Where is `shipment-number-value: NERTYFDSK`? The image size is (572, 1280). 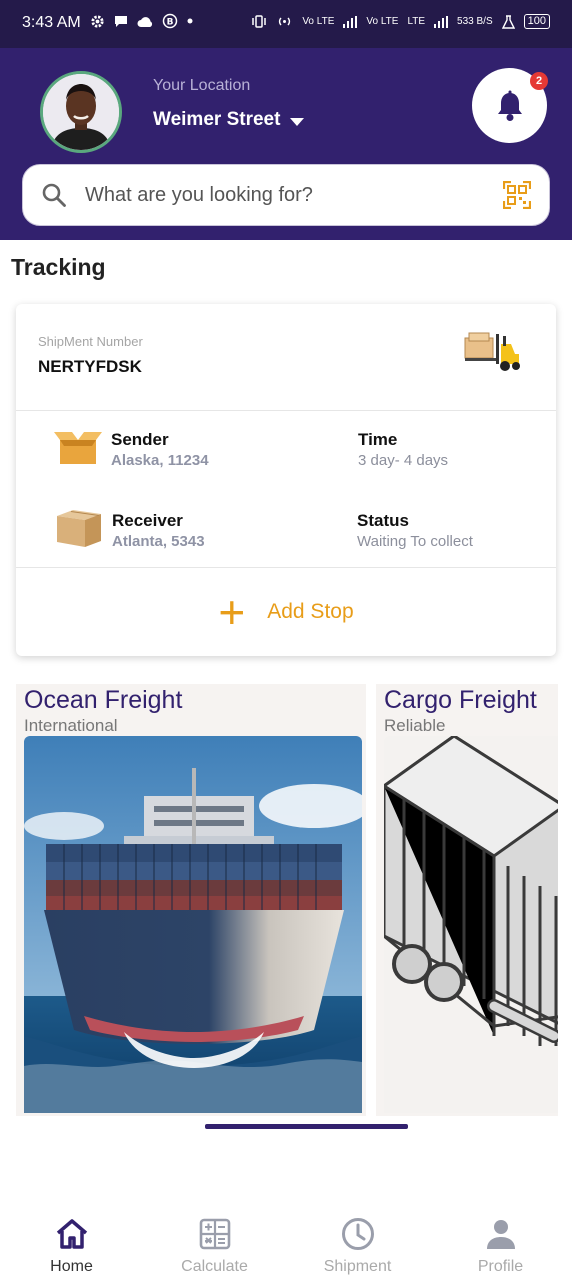 shipment-number-value: NERTYFDSK is located at coordinates (90, 366).